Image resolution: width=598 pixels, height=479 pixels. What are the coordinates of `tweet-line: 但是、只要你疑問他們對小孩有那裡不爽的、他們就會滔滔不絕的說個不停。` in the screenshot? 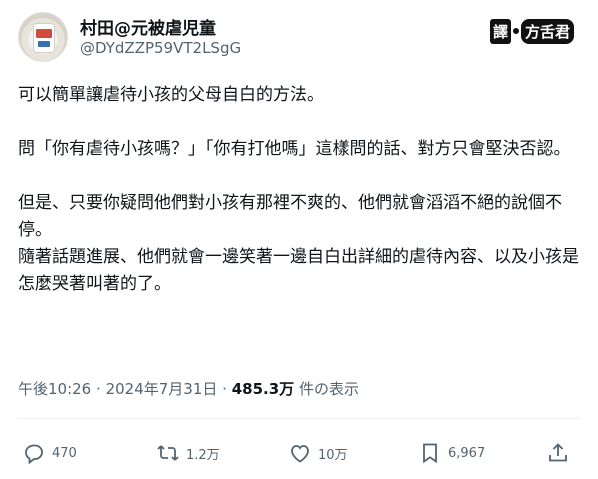 It's located at (290, 216).